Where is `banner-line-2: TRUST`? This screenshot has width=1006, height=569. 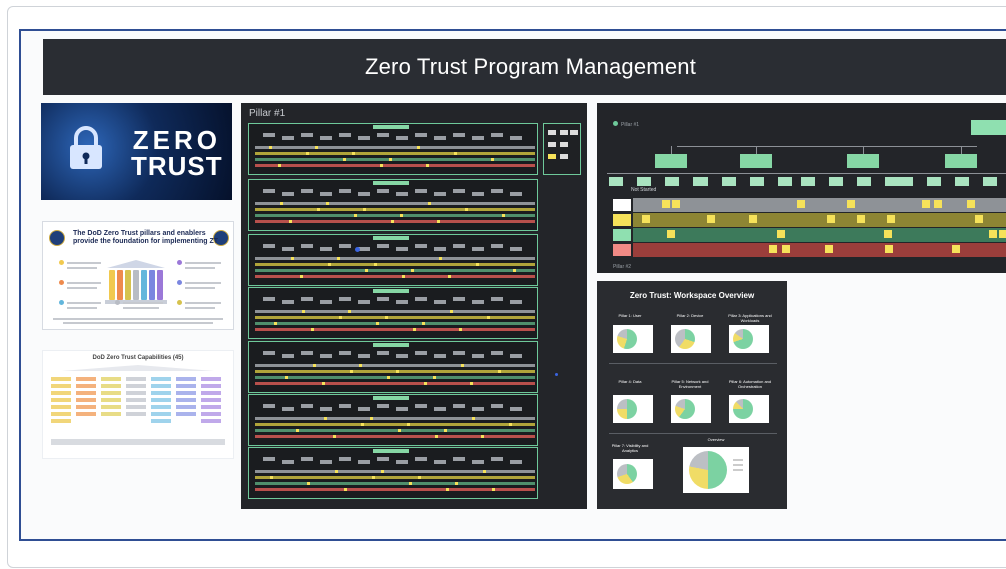
banner-line-2: TRUST is located at coordinates (177, 166).